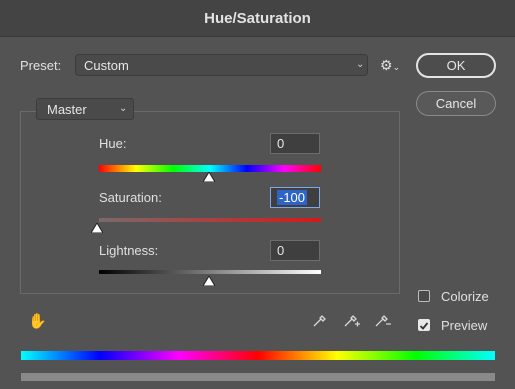  Describe the element at coordinates (352, 322) in the screenshot. I see `eyedropper-plus-icon` at that location.